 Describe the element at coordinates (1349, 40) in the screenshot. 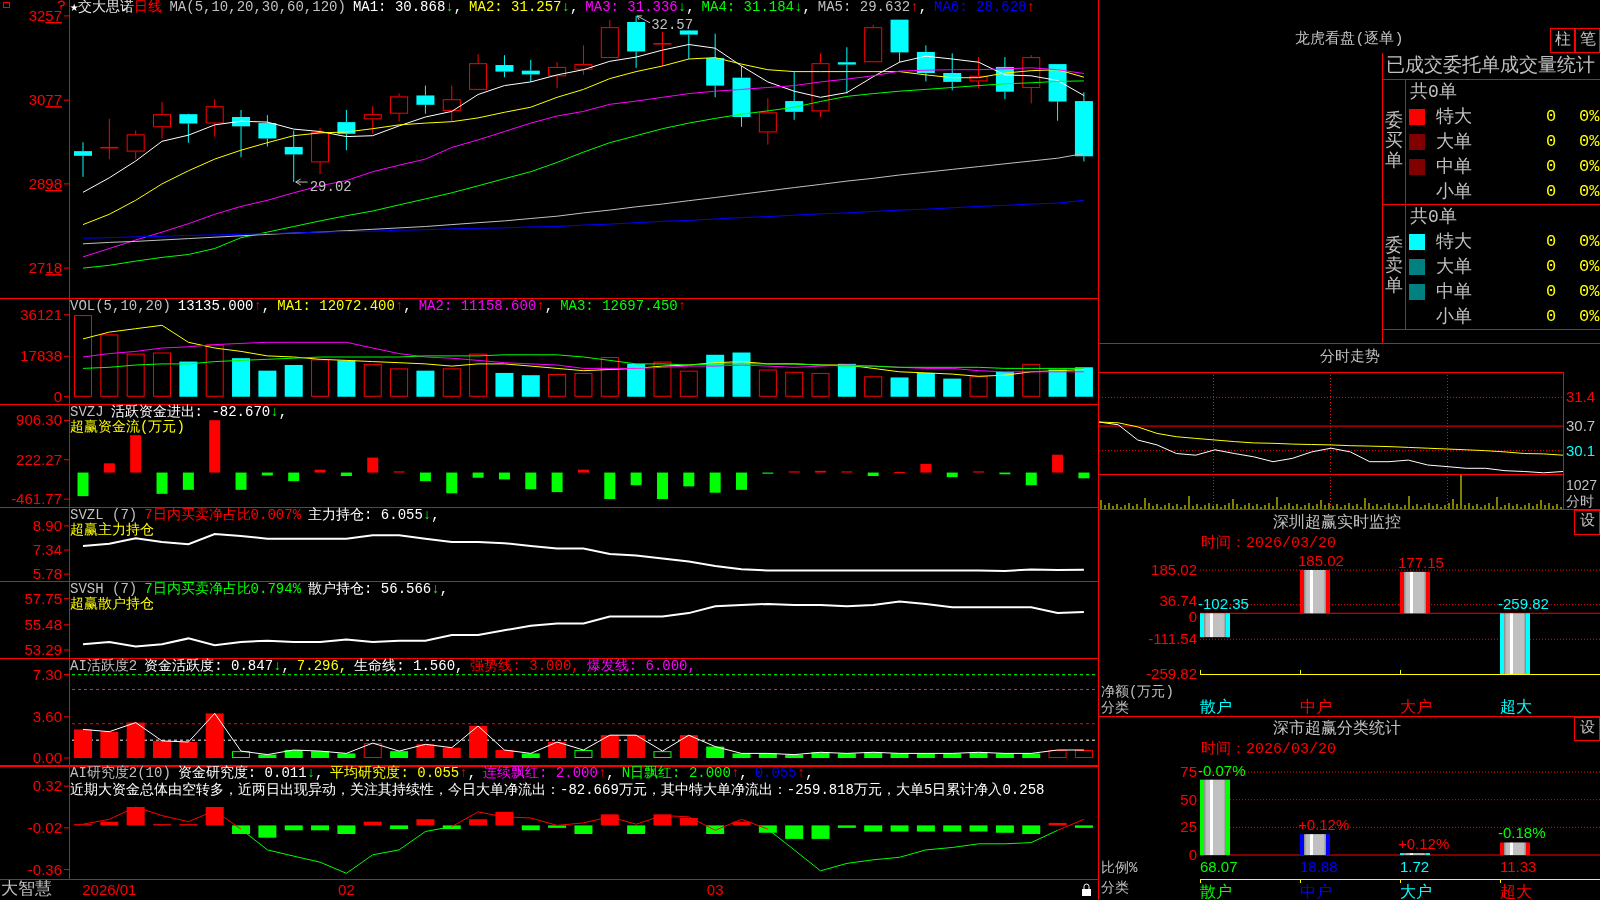

I see `panel-title: 龙虎看盘(逐单)` at that location.